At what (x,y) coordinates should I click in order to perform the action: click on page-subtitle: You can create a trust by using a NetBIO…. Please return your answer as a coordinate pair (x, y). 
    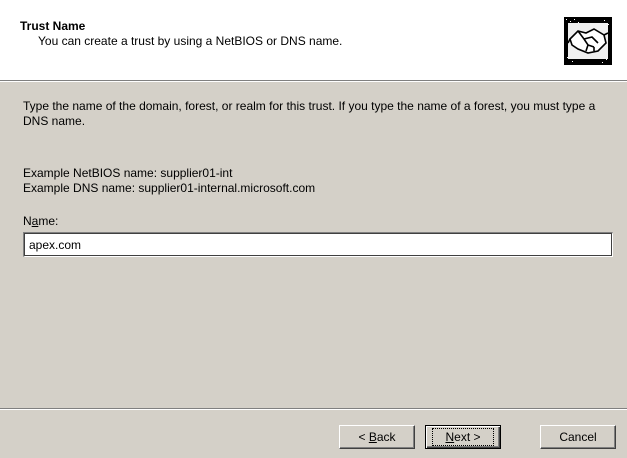
    Looking at the image, I should click on (190, 41).